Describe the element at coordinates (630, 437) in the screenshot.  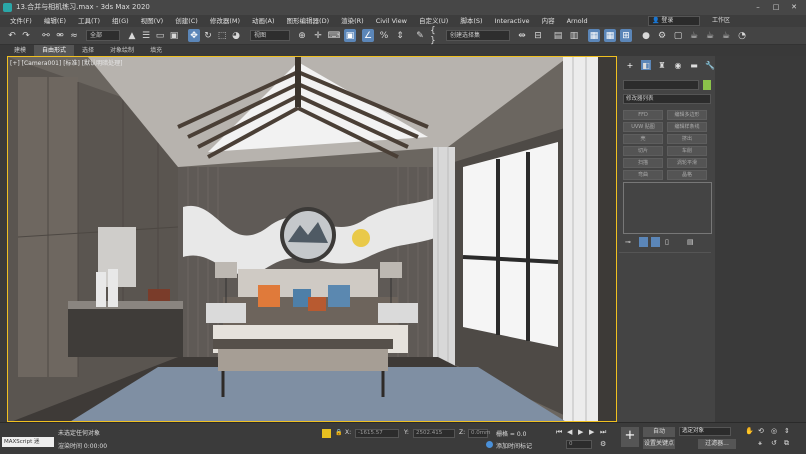
I see `set-key-icon: +` at that location.